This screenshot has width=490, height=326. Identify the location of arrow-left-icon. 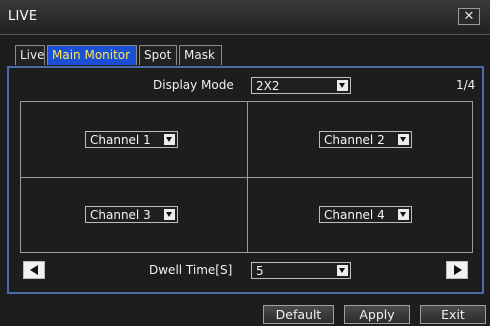
(34, 270).